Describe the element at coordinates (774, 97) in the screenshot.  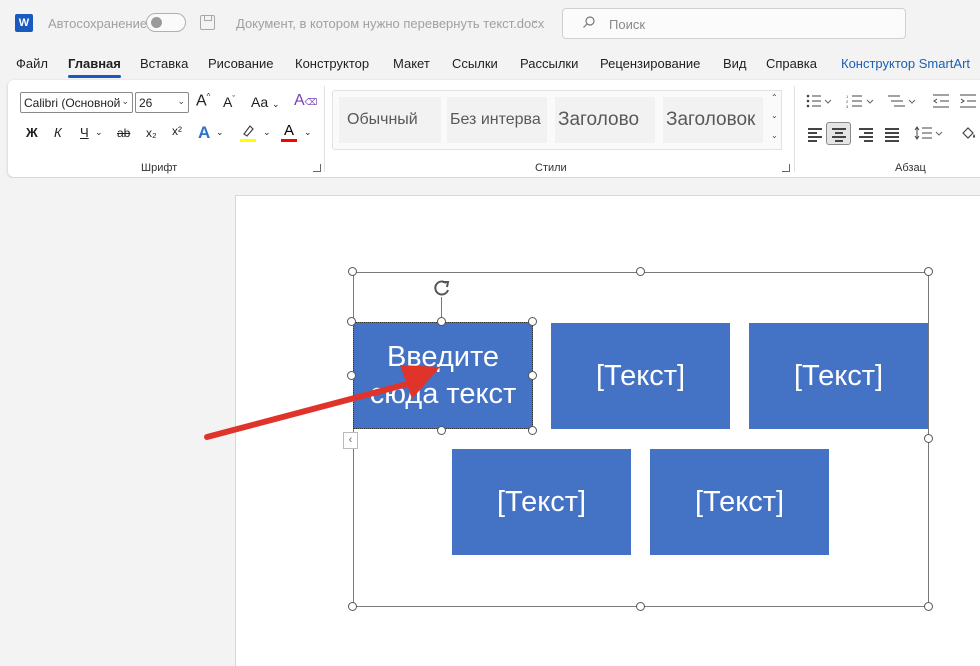
I see `chevron-up-icon: ⌃` at that location.